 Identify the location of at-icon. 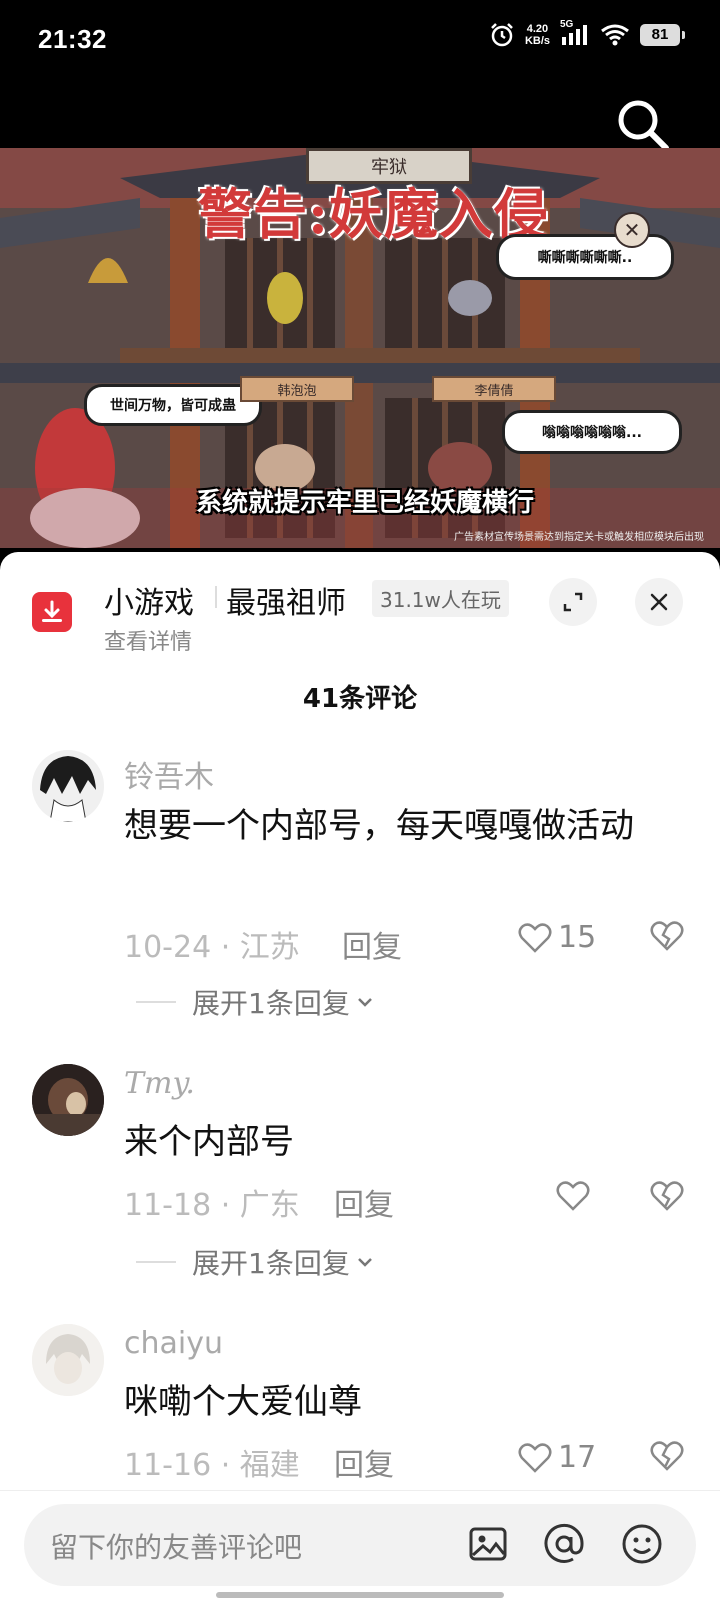
(564, 1543).